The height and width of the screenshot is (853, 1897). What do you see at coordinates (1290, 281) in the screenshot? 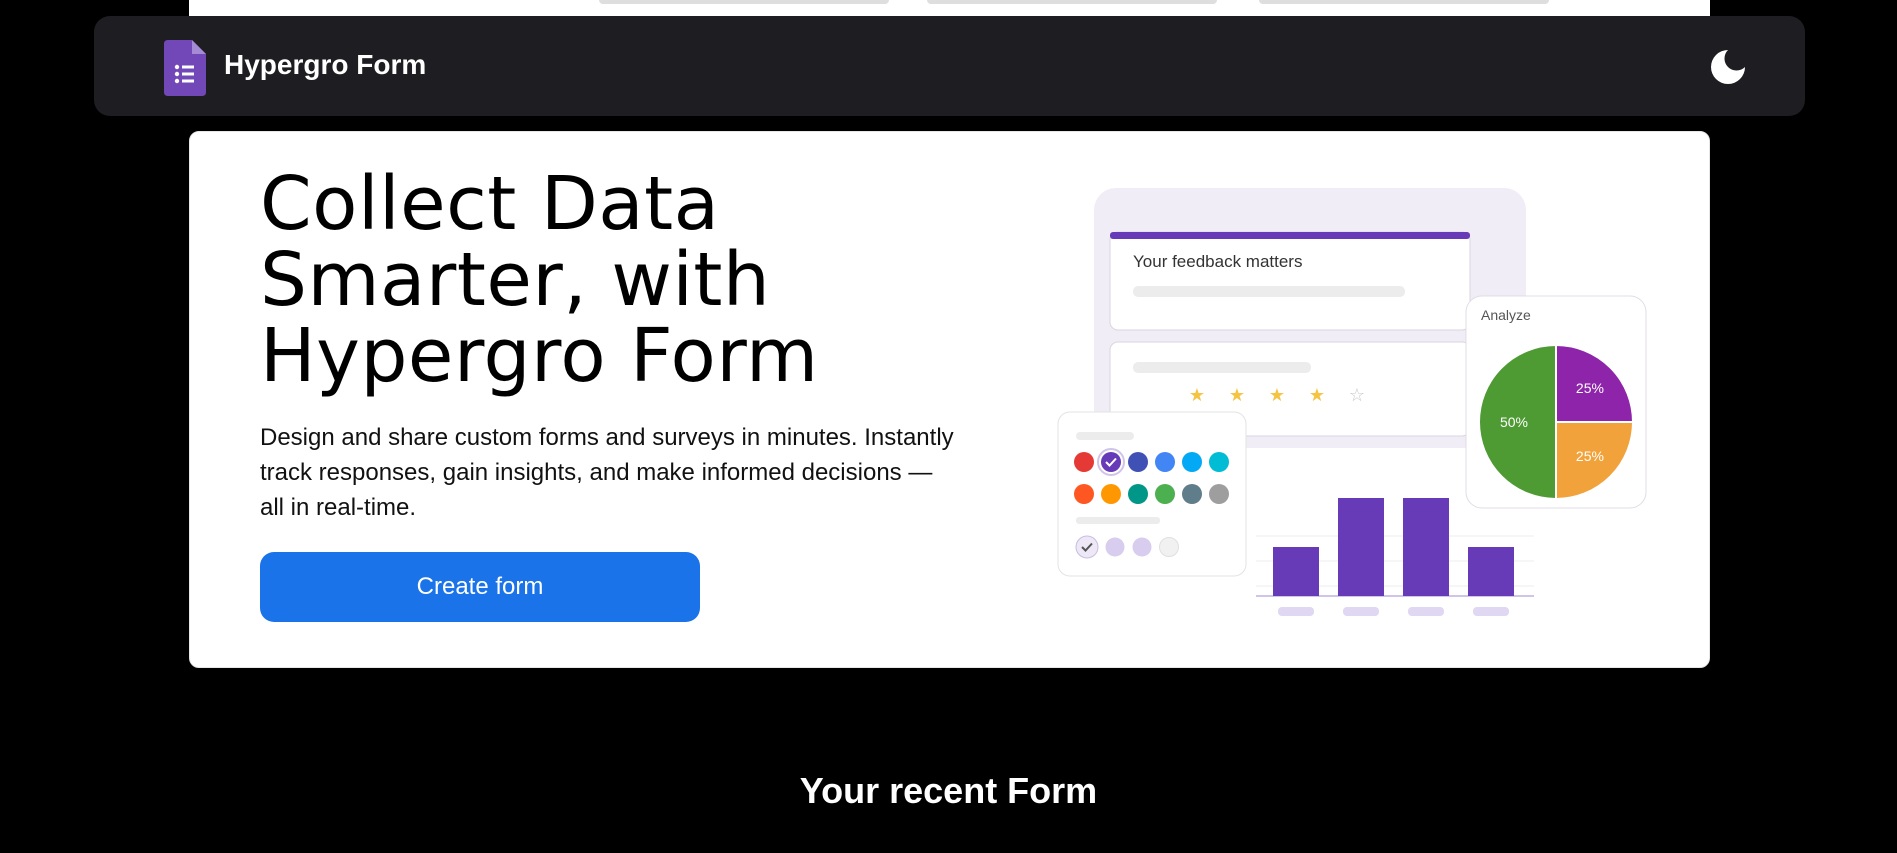
I see `feedback-card` at bounding box center [1290, 281].